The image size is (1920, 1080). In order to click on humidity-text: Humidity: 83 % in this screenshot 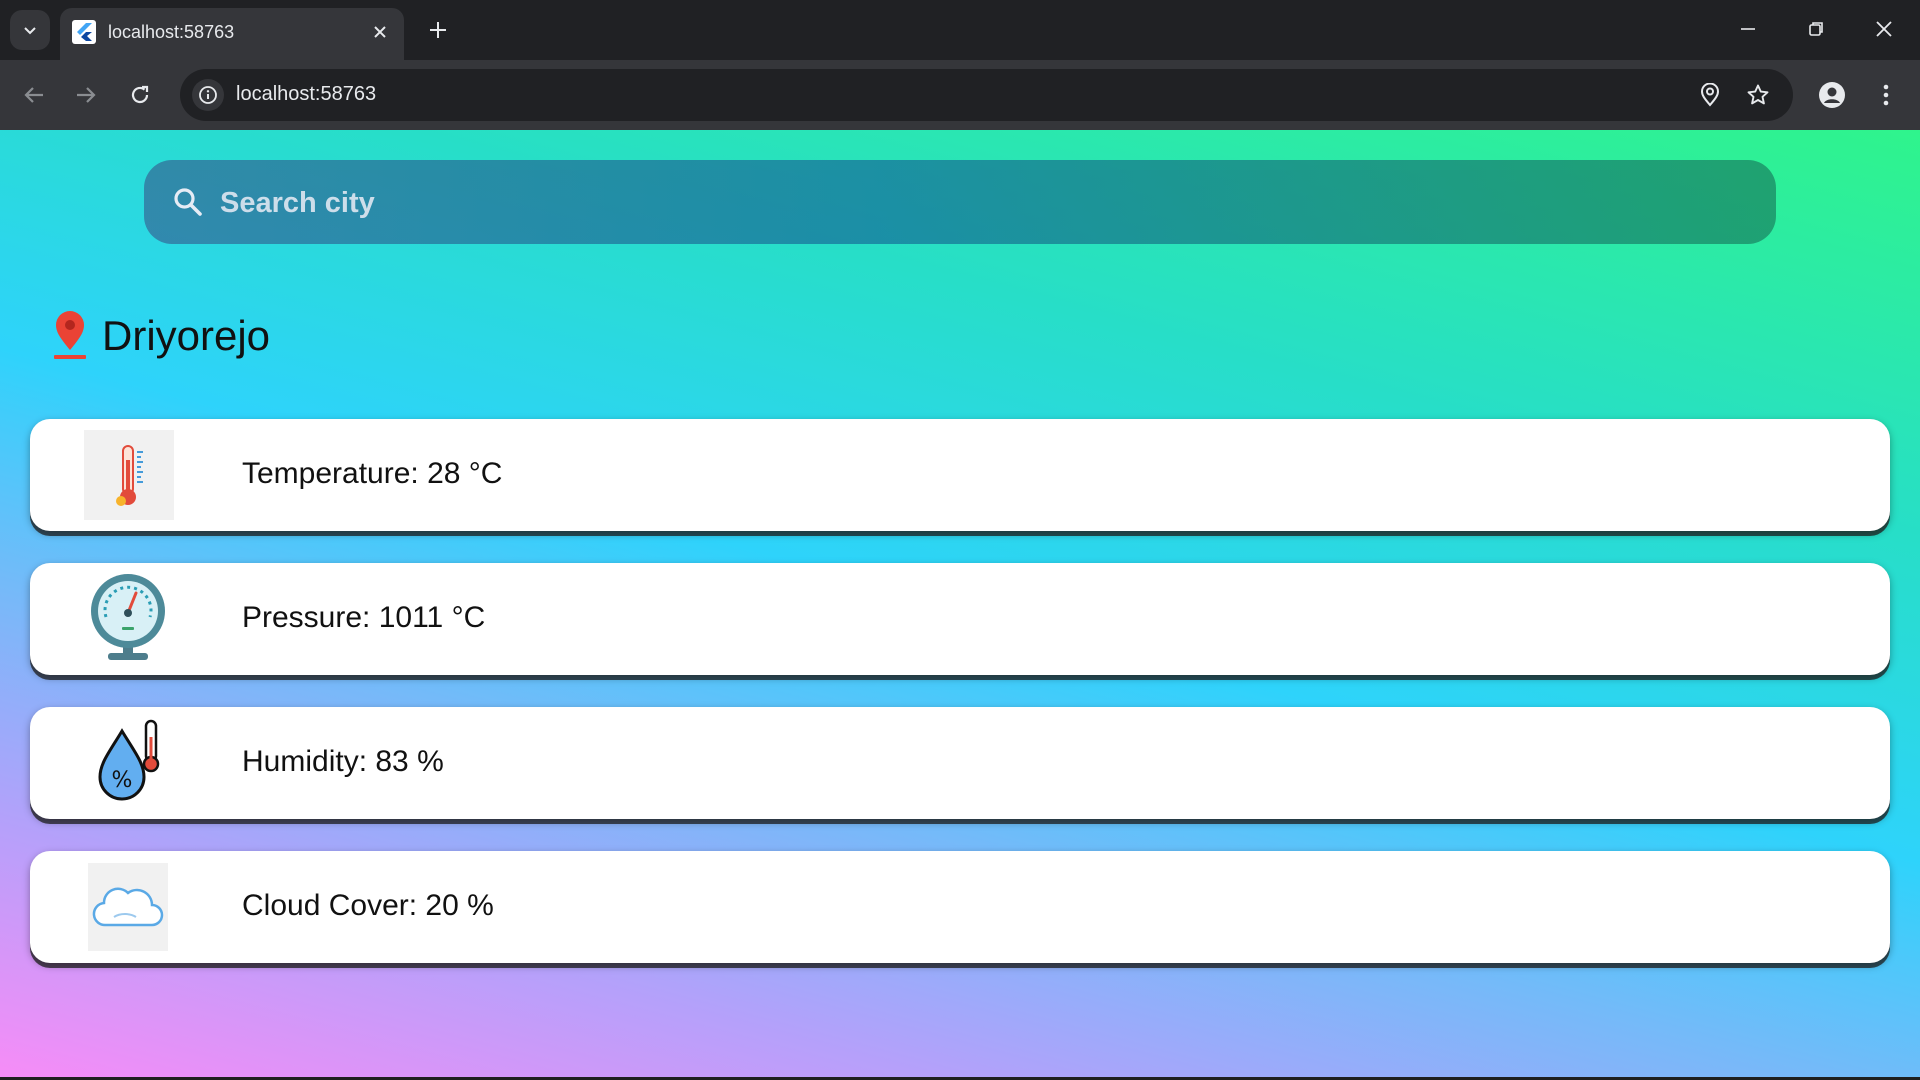, I will do `click(343, 762)`.